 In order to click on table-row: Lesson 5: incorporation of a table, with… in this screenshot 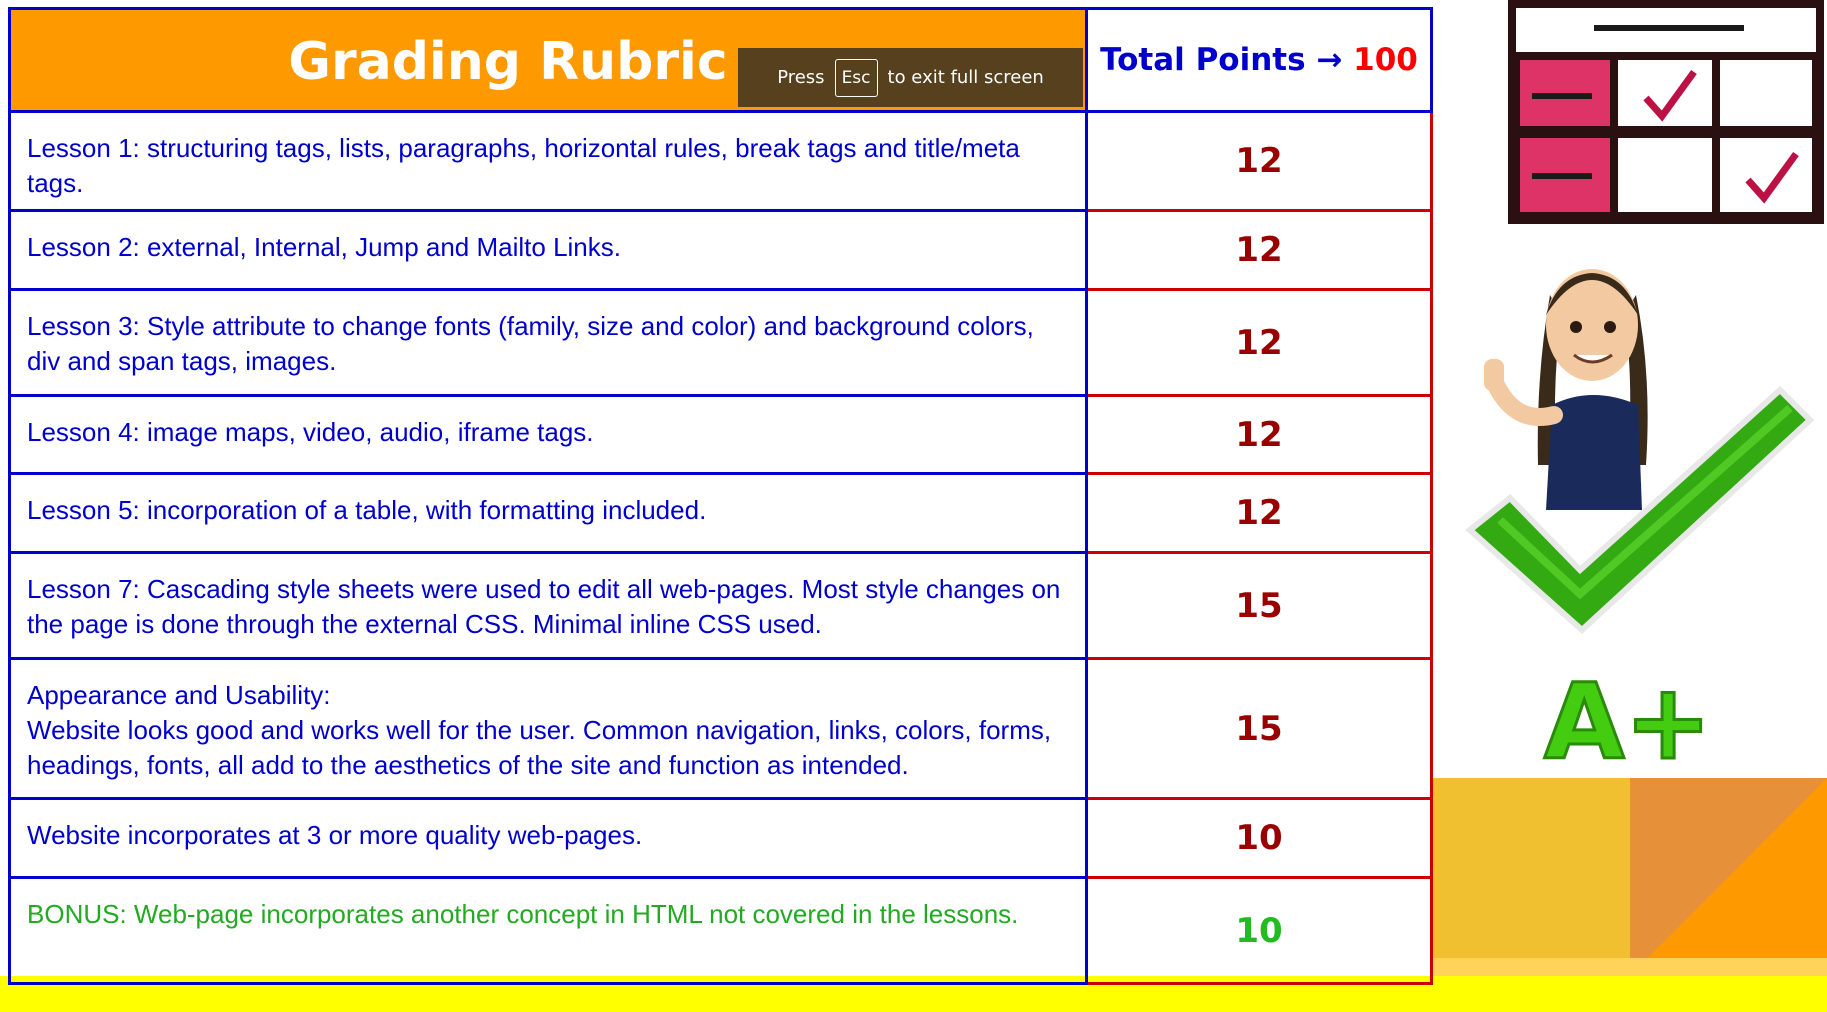, I will do `click(720, 513)`.